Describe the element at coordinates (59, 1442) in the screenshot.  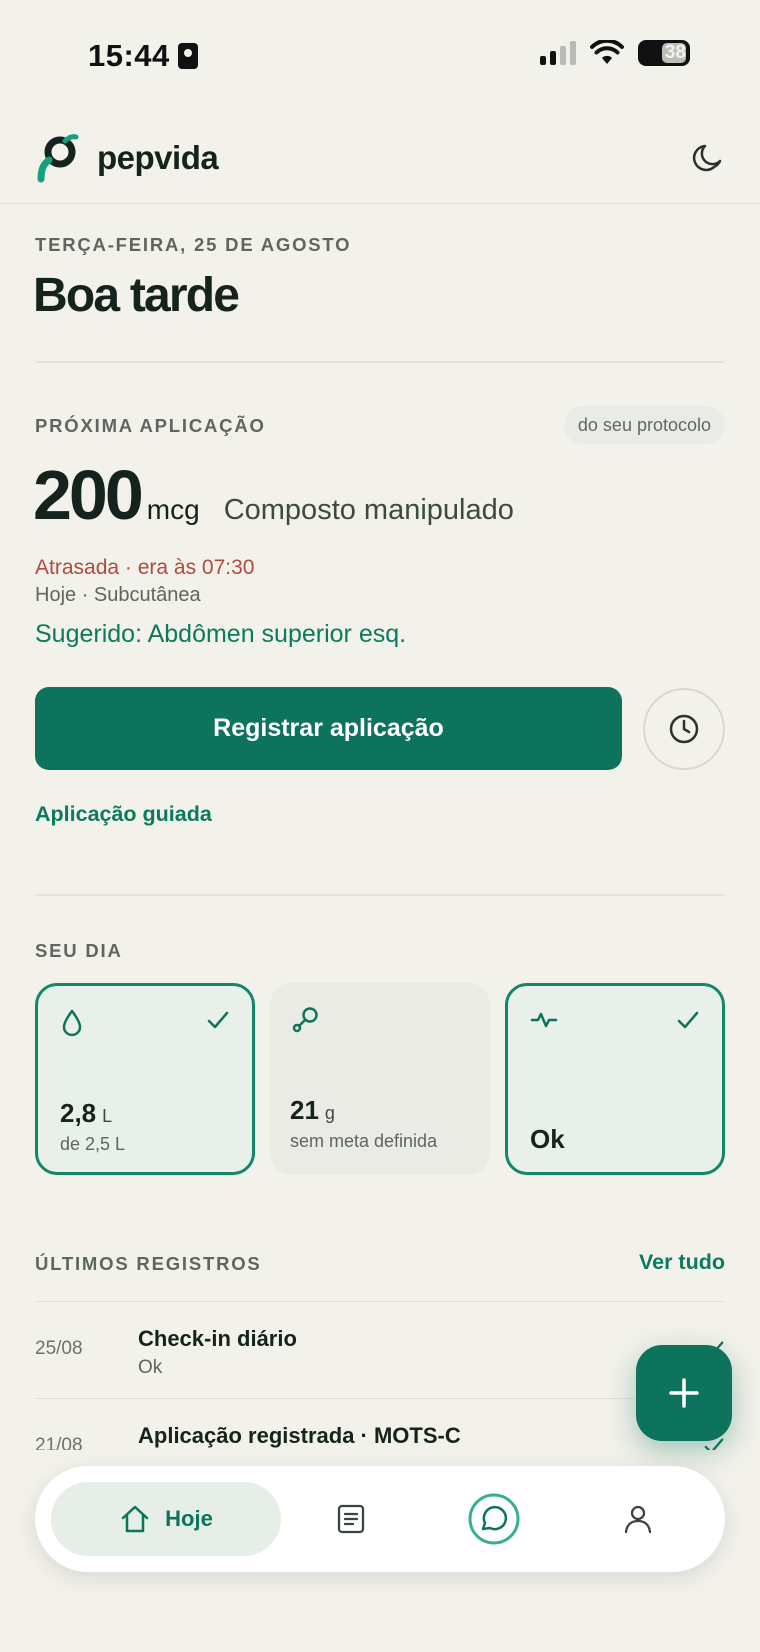
I see `record-date: 21/08` at that location.